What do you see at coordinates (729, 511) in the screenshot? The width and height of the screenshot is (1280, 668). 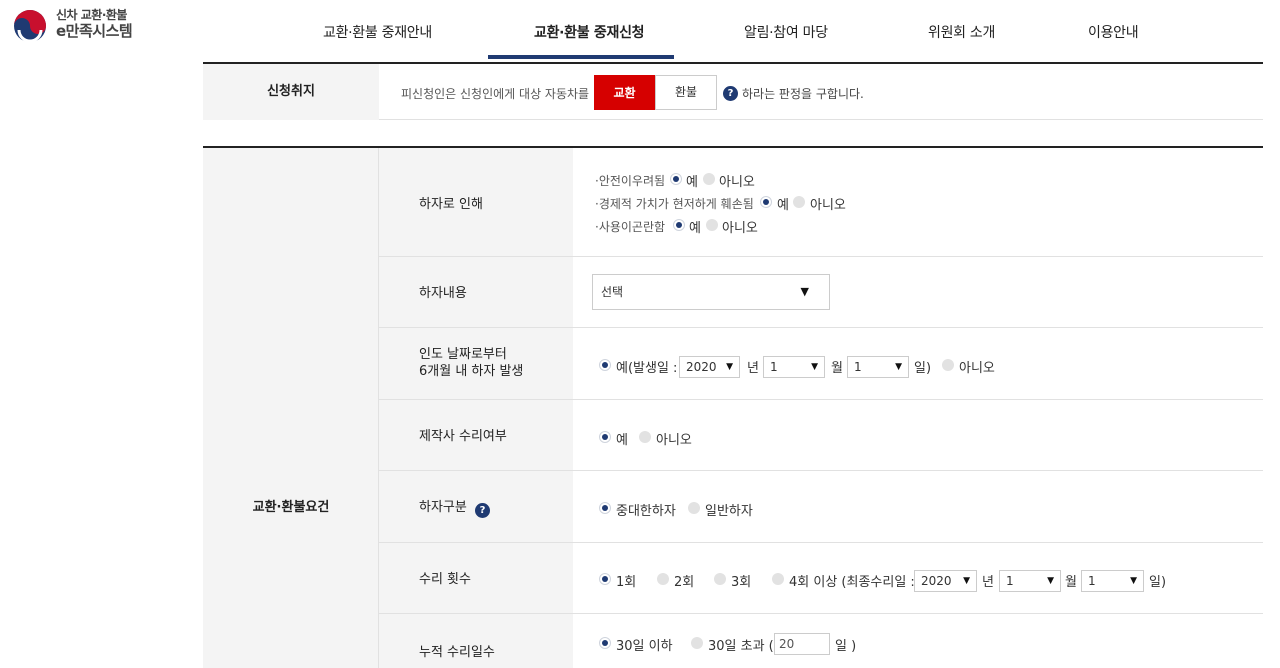 I see `defect-type-general-label: 일반하자` at bounding box center [729, 511].